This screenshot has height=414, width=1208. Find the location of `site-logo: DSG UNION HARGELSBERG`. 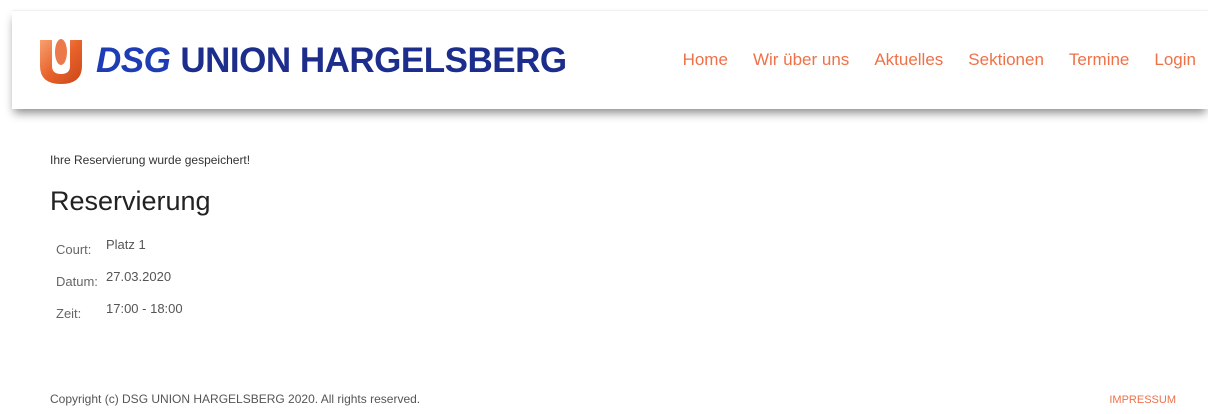

site-logo: DSG UNION HARGELSBERG is located at coordinates (301, 61).